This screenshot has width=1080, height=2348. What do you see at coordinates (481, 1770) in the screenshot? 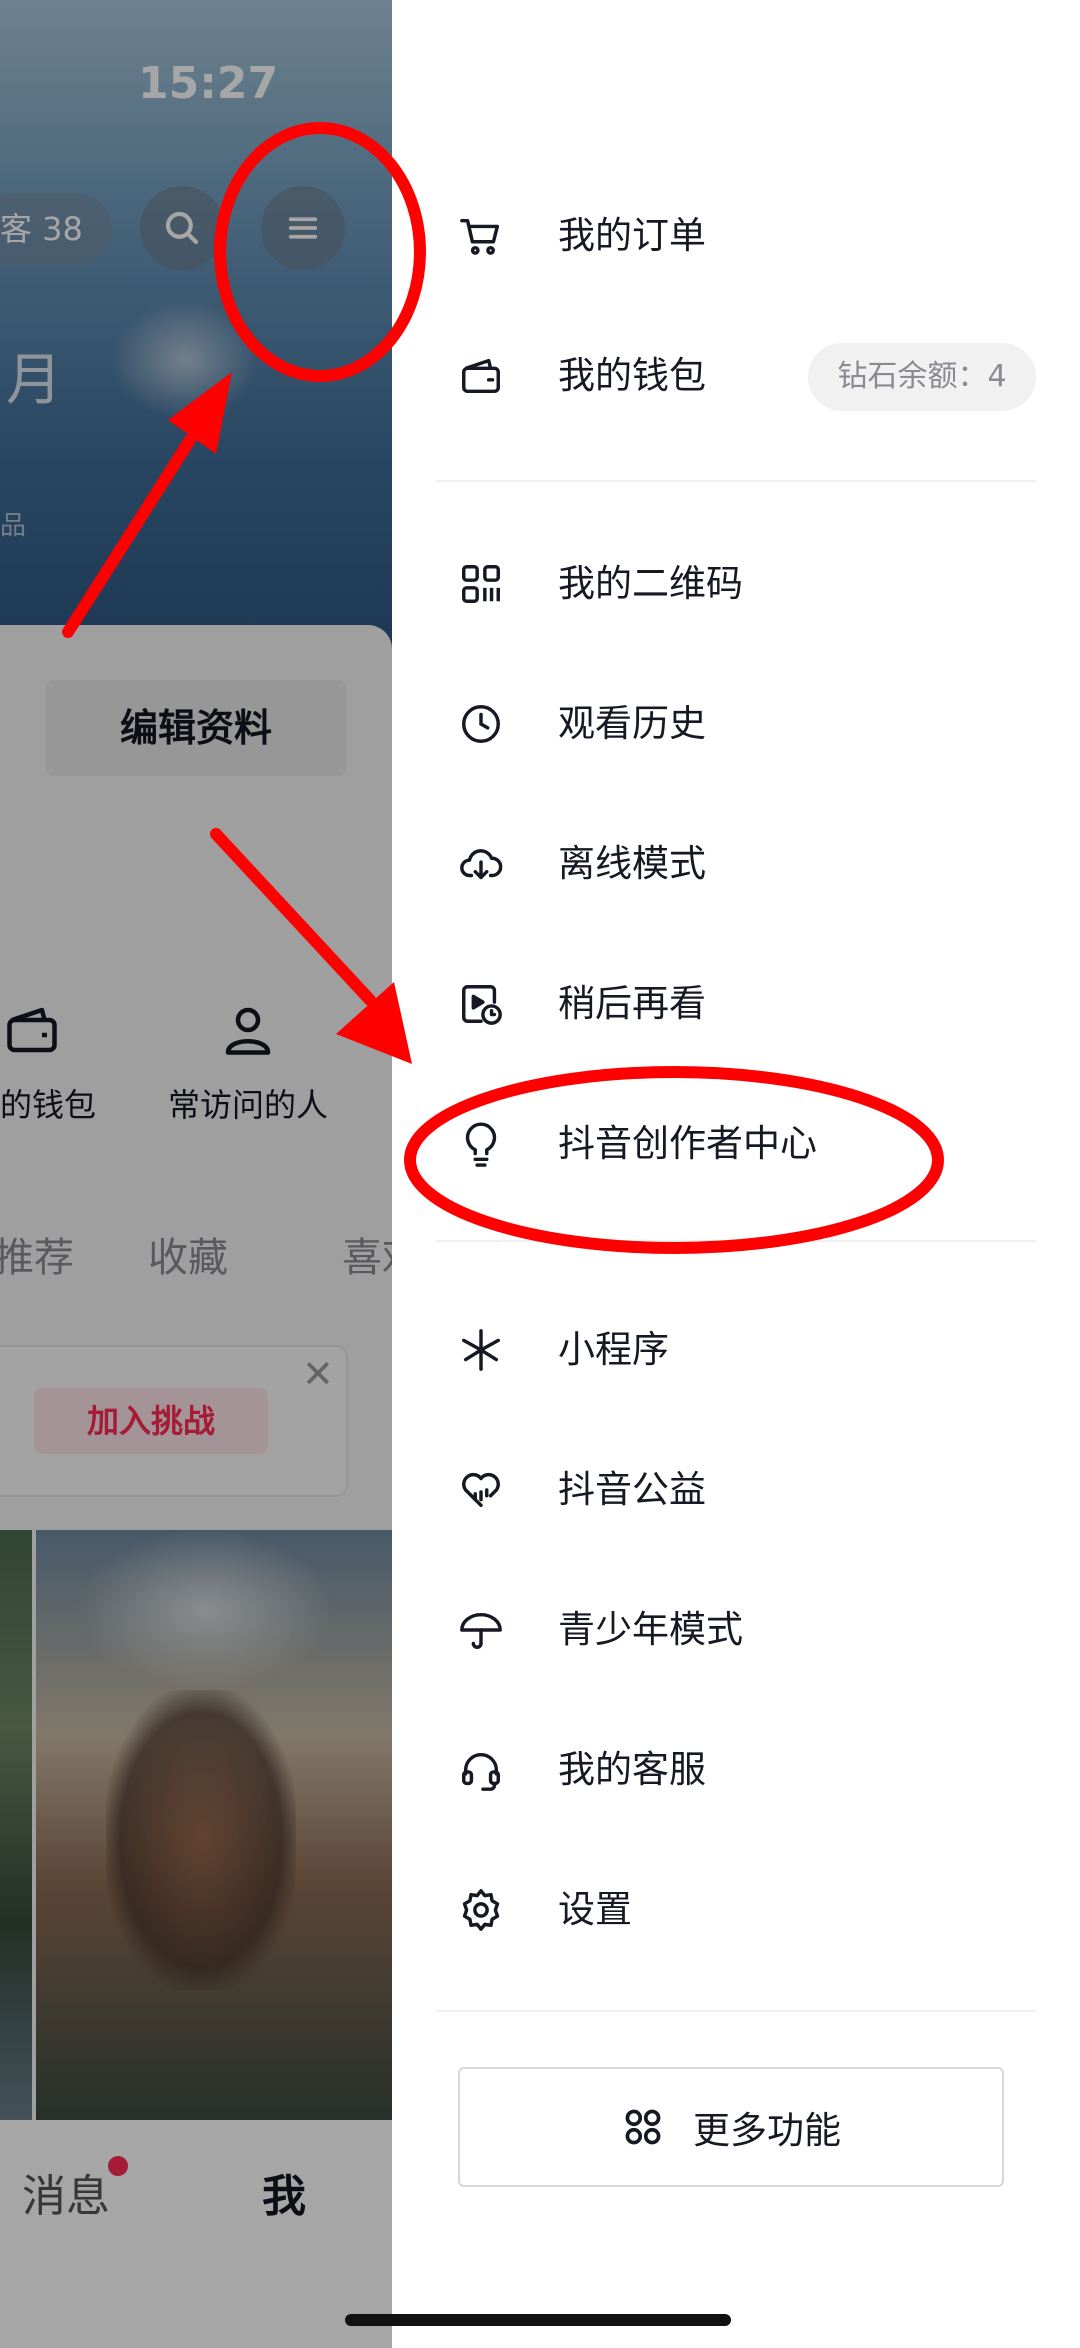
I see `headset-icon` at bounding box center [481, 1770].